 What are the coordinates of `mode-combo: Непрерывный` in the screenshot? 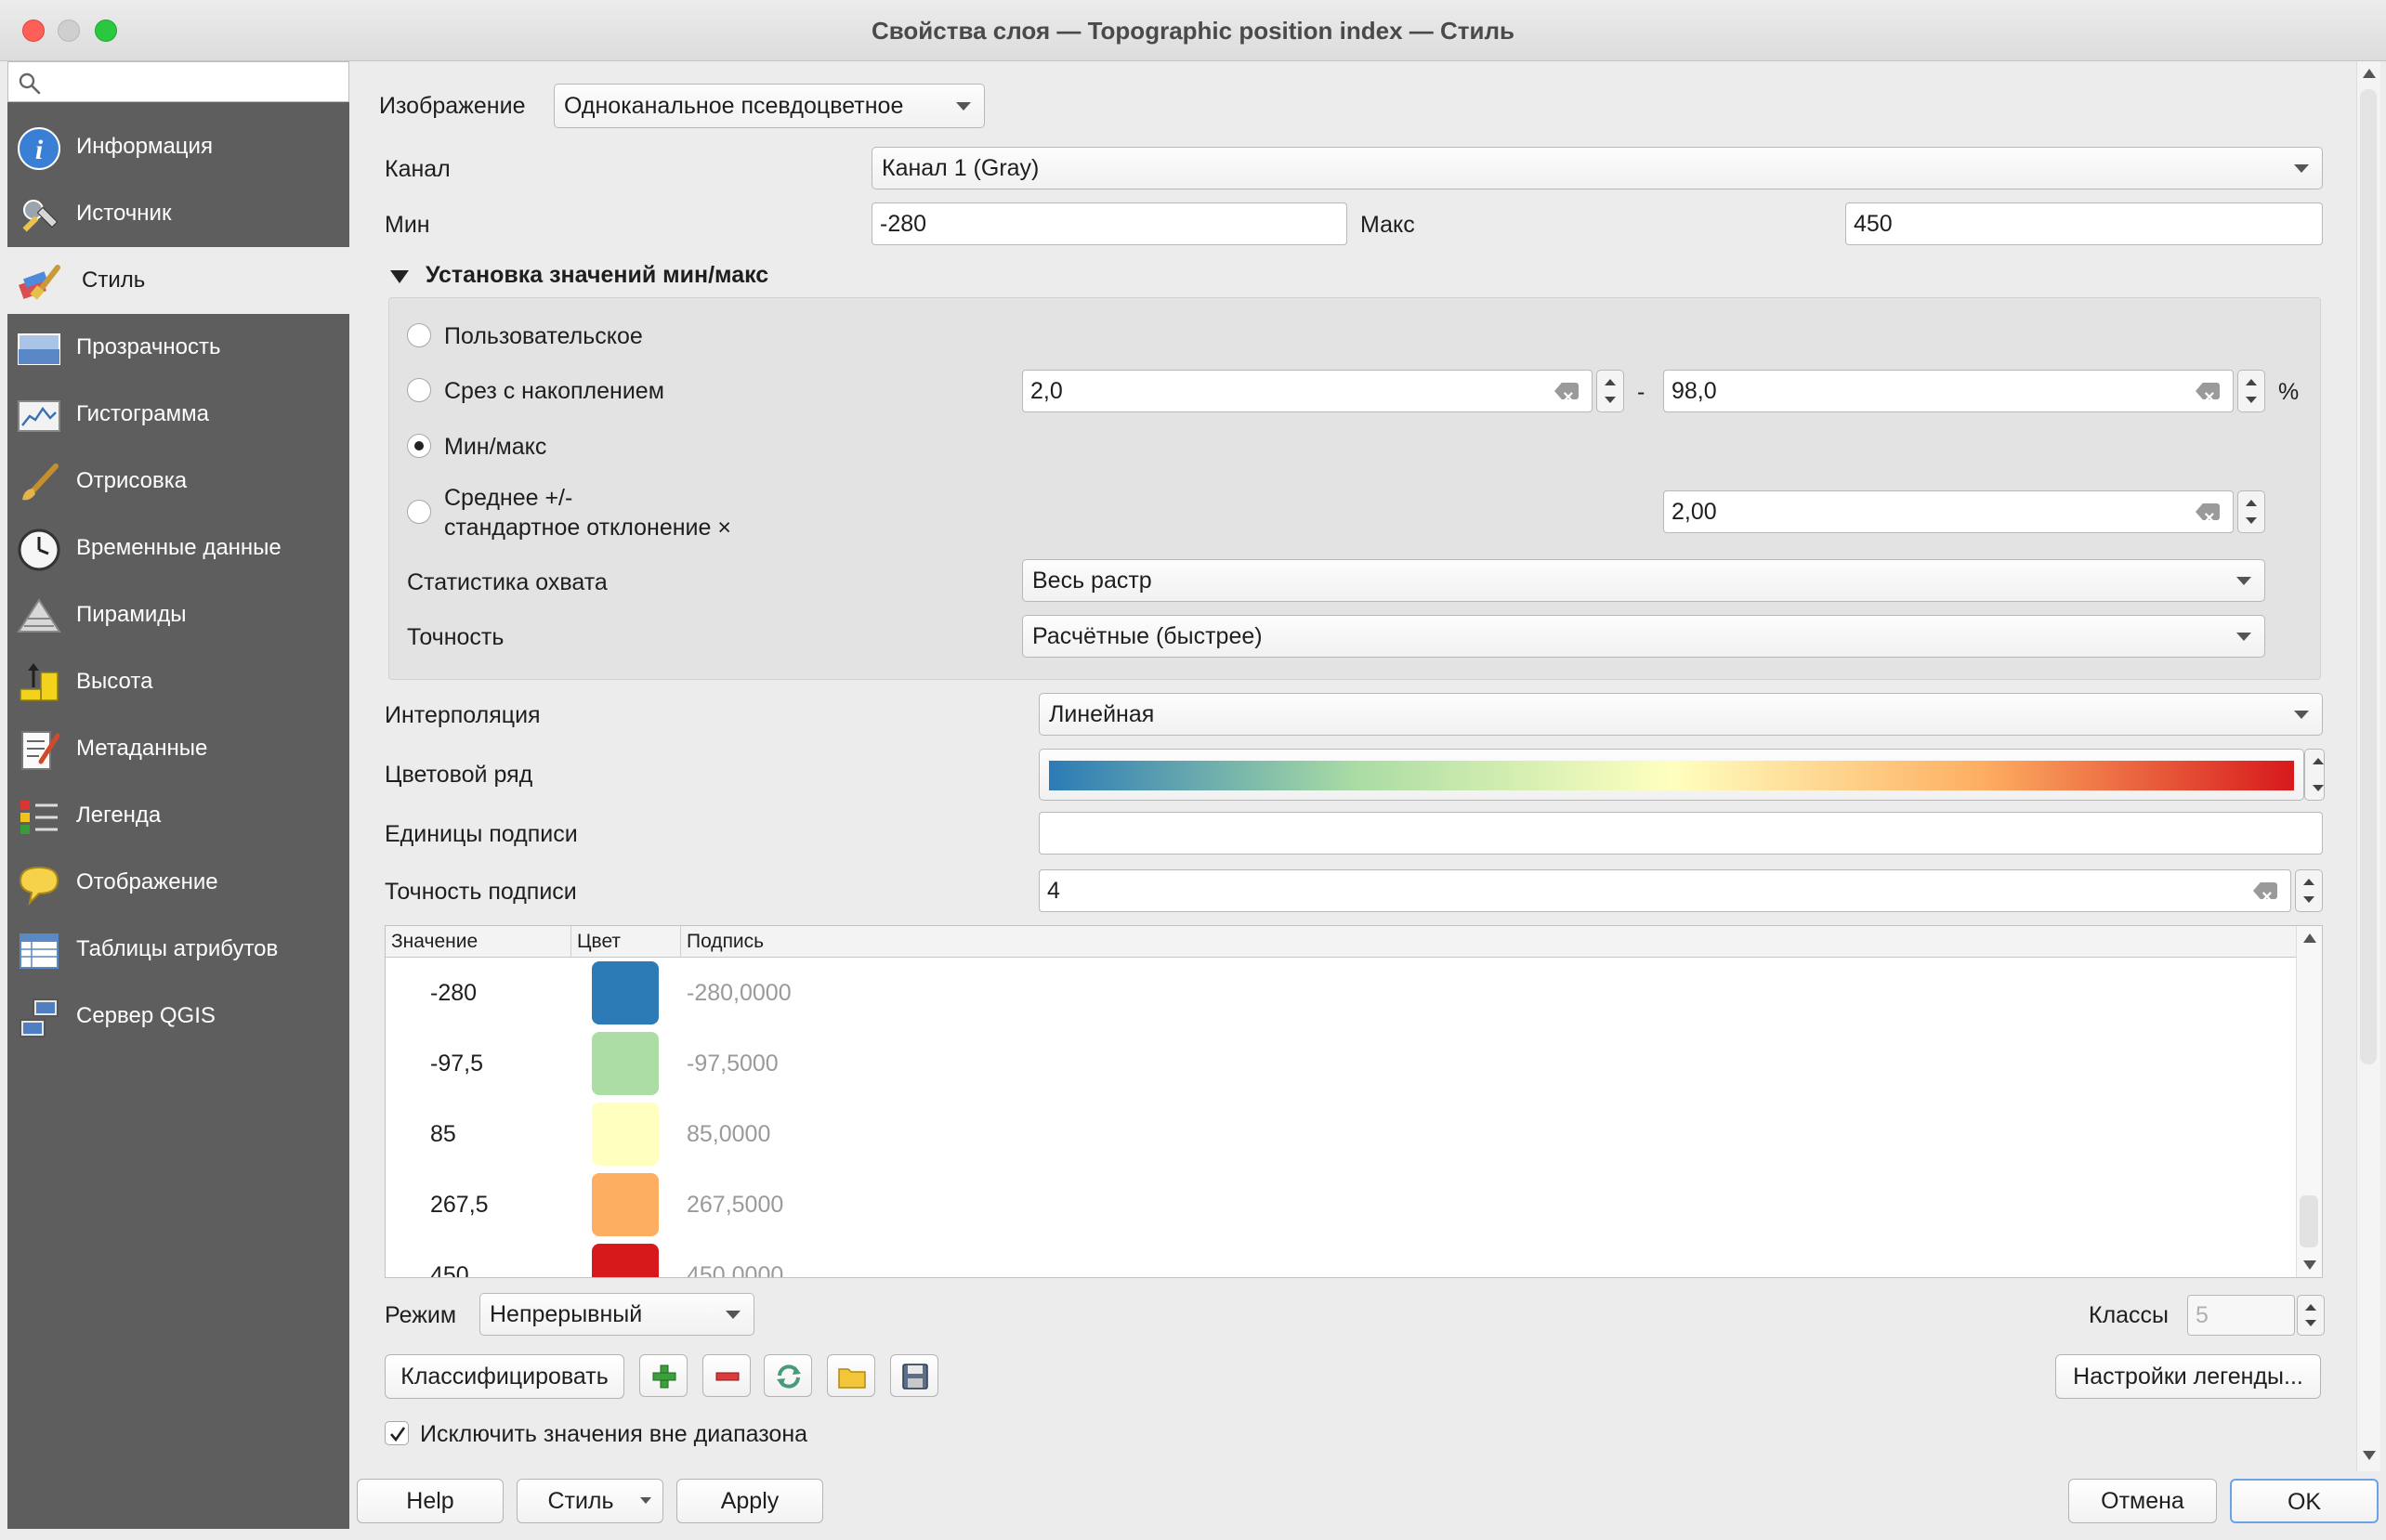 It's located at (616, 1314).